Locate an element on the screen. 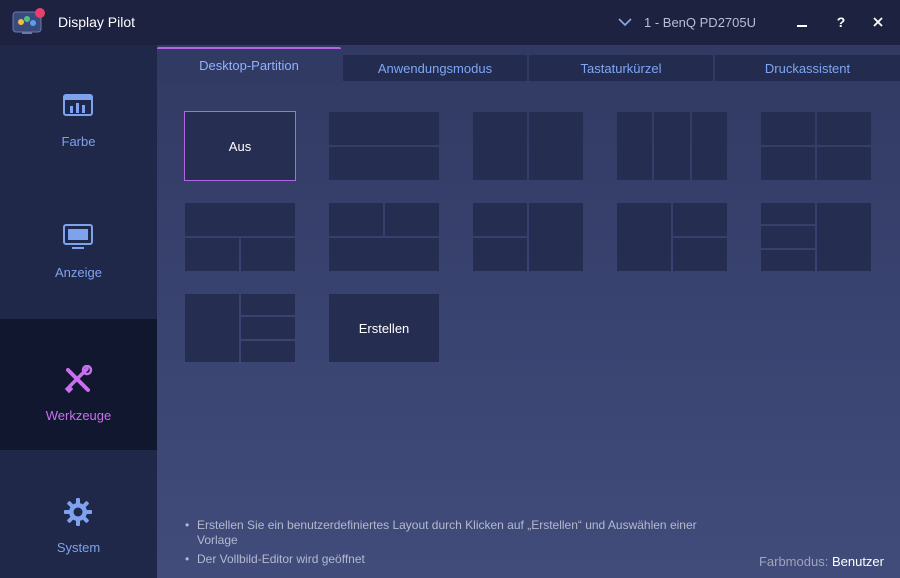 This screenshot has width=900, height=578. hint-fullscreen-editor: Der Vollbild-Editor wird geöffnet is located at coordinates (445, 559).